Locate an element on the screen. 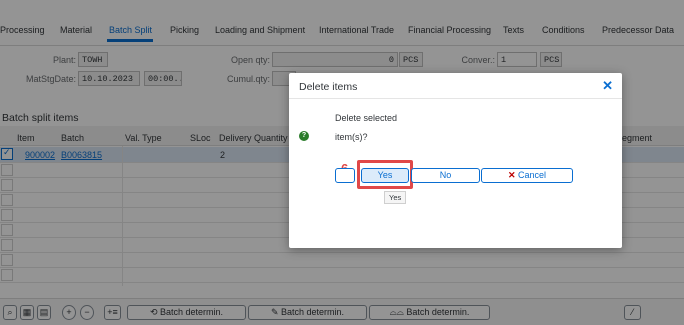 The image size is (684, 325). step-highlight-box is located at coordinates (385, 174).